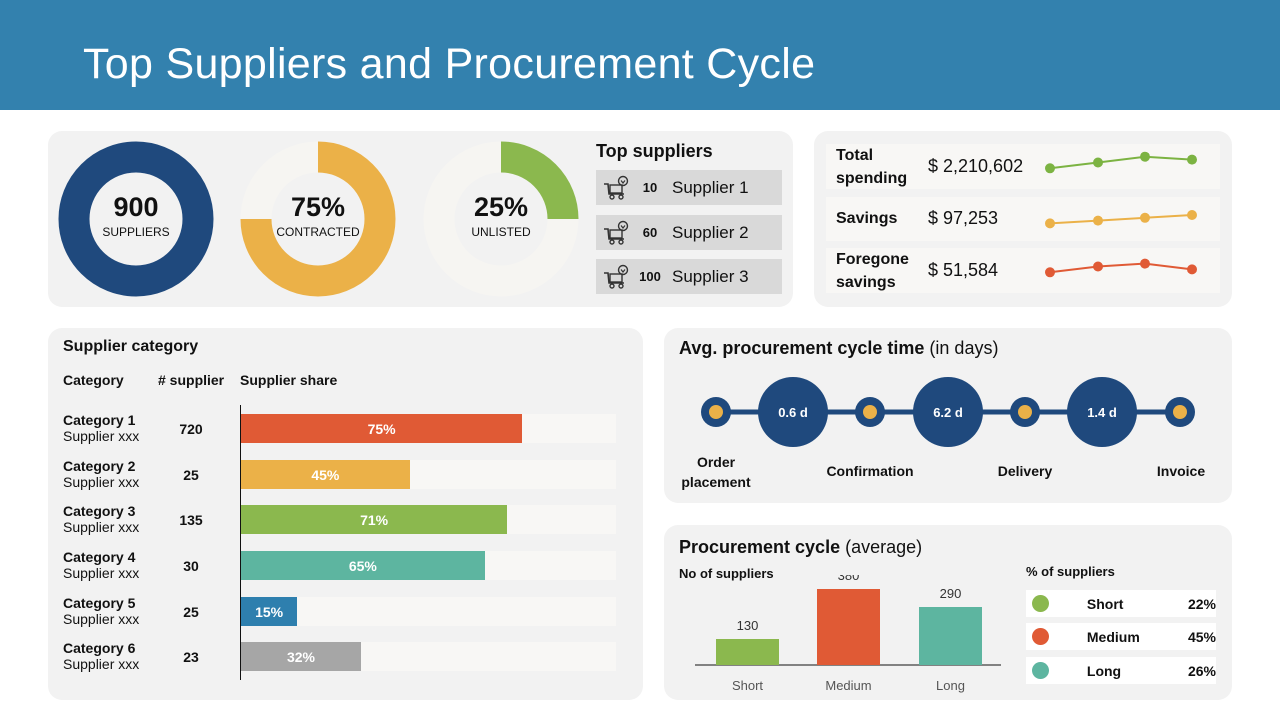  I want to click on page-title: Top Suppliers and Procurement Cycle, so click(449, 64).